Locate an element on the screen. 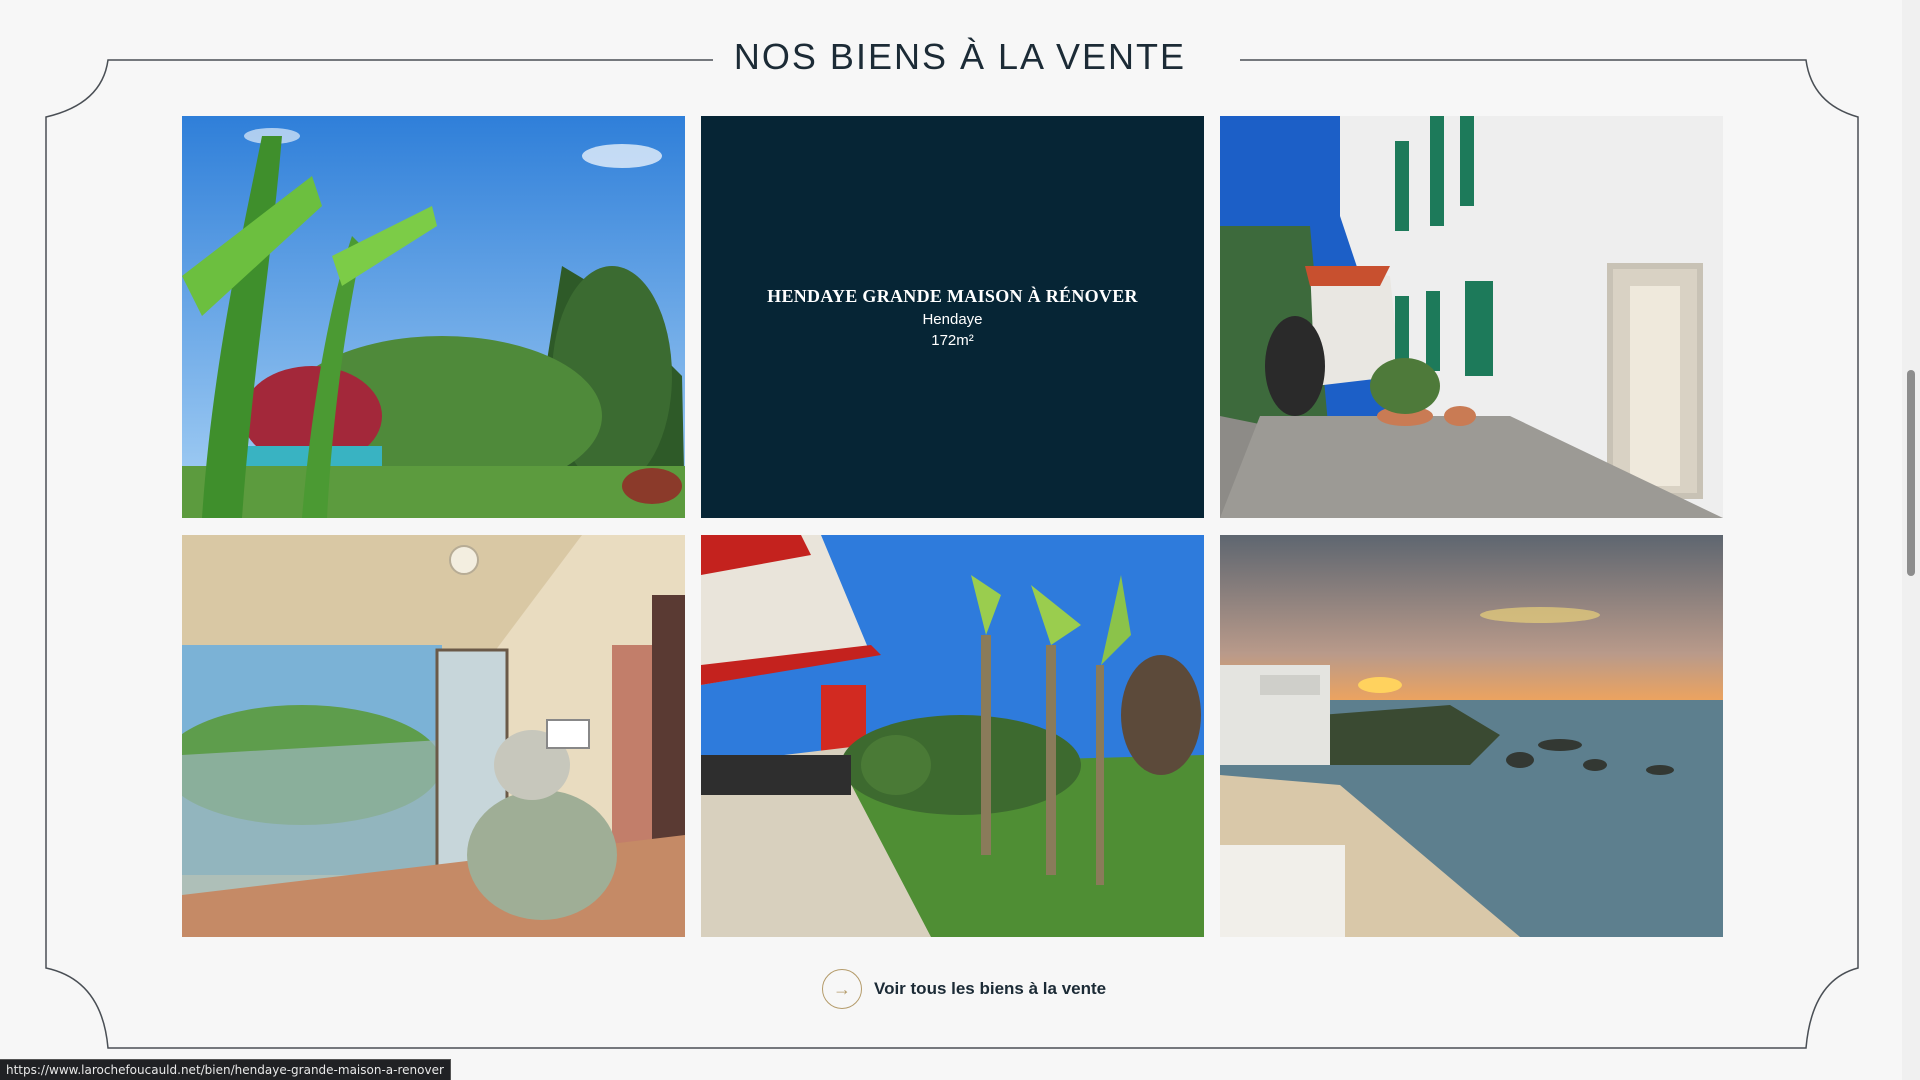  property-area: 172m² is located at coordinates (952, 340).